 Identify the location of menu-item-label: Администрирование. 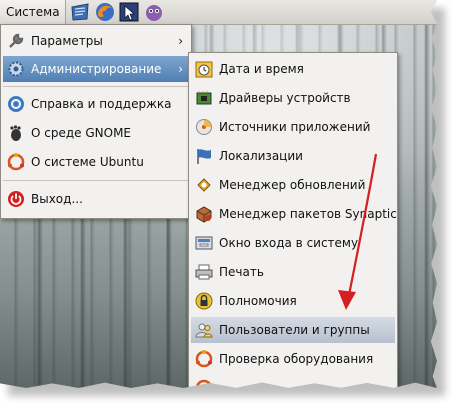
(96, 69).